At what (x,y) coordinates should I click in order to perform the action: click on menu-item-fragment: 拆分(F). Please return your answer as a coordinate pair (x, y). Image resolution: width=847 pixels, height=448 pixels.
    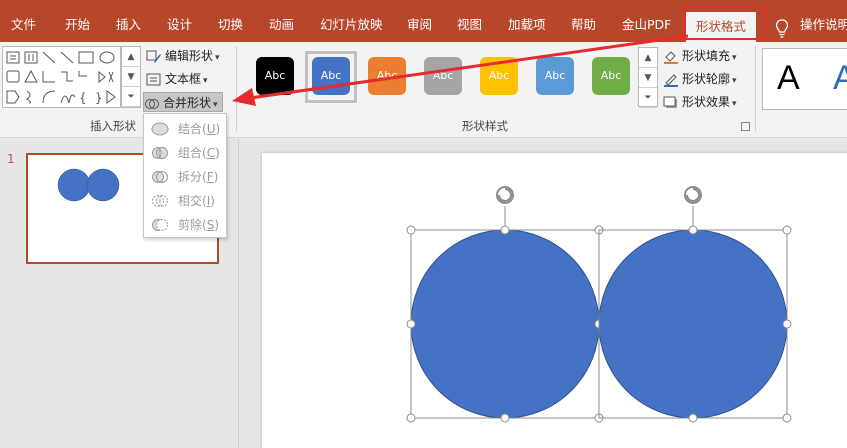
    Looking at the image, I should click on (187, 177).